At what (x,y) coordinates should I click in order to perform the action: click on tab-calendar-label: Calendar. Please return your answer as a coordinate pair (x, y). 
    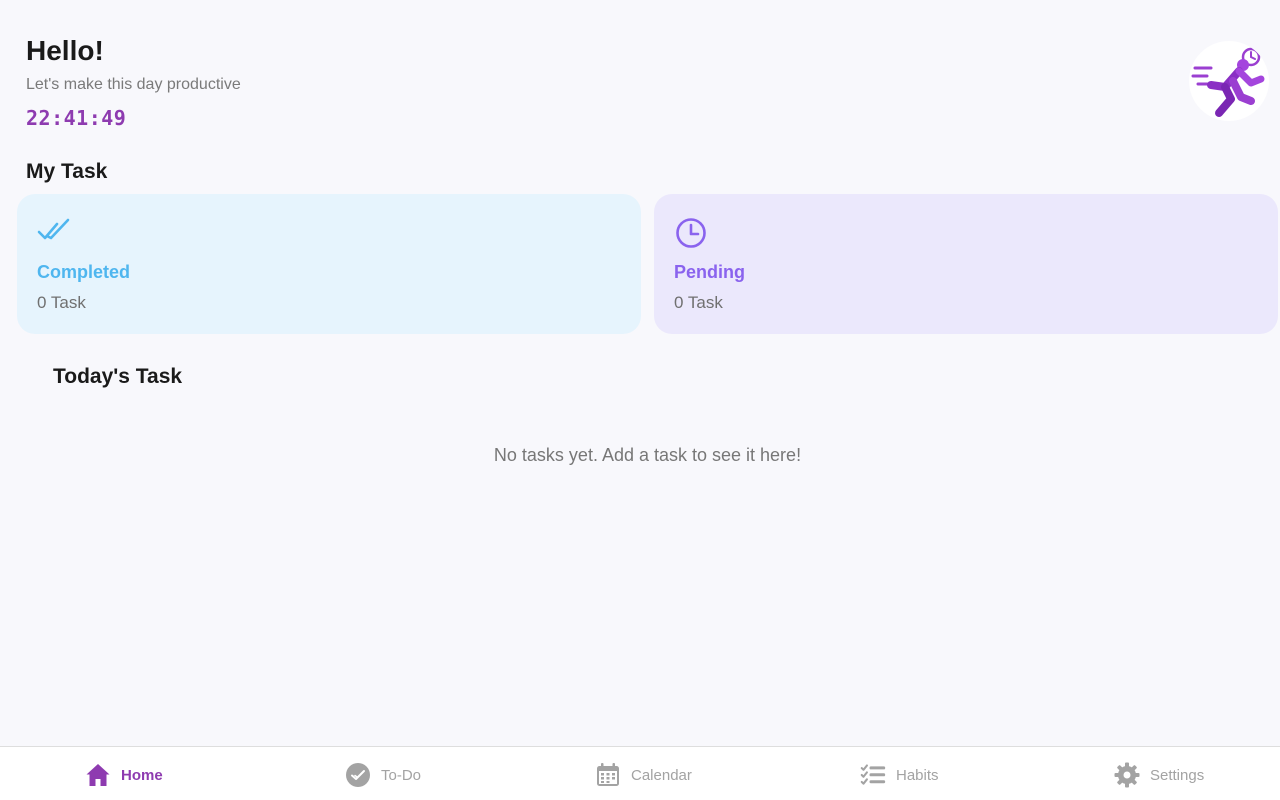
    Looking at the image, I should click on (661, 775).